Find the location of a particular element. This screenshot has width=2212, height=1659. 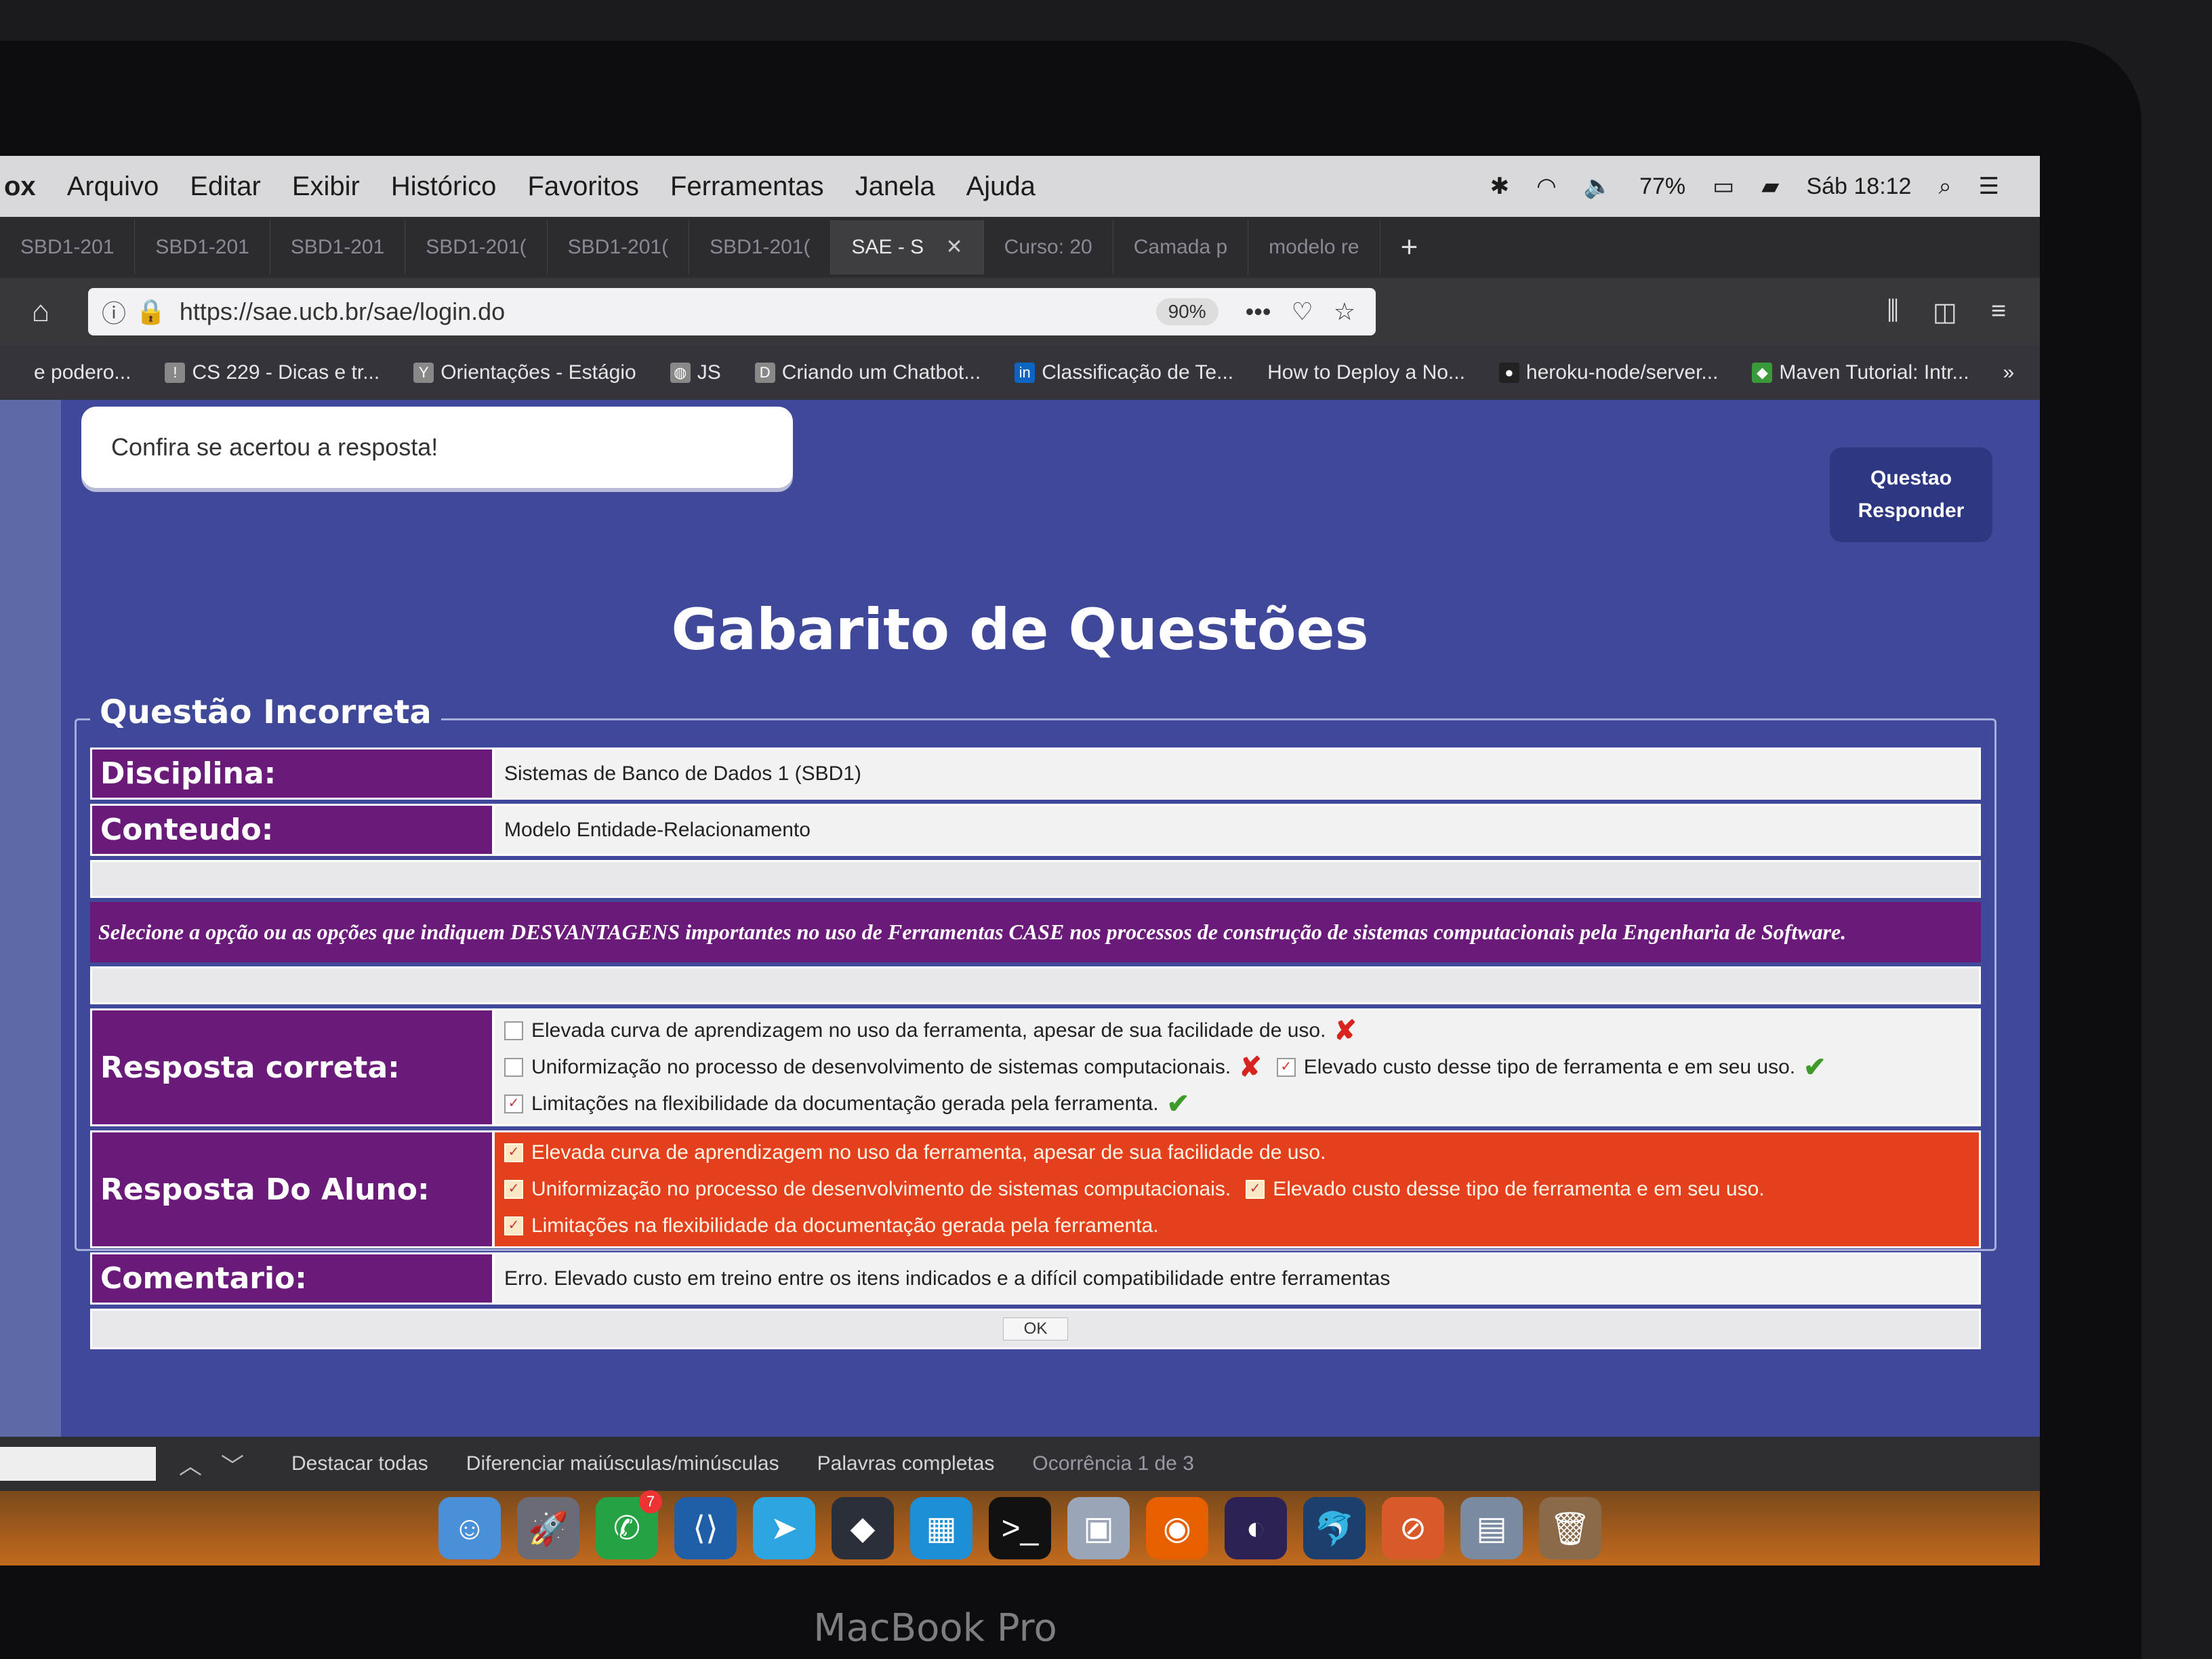

bookmark-icon: Y is located at coordinates (424, 373).